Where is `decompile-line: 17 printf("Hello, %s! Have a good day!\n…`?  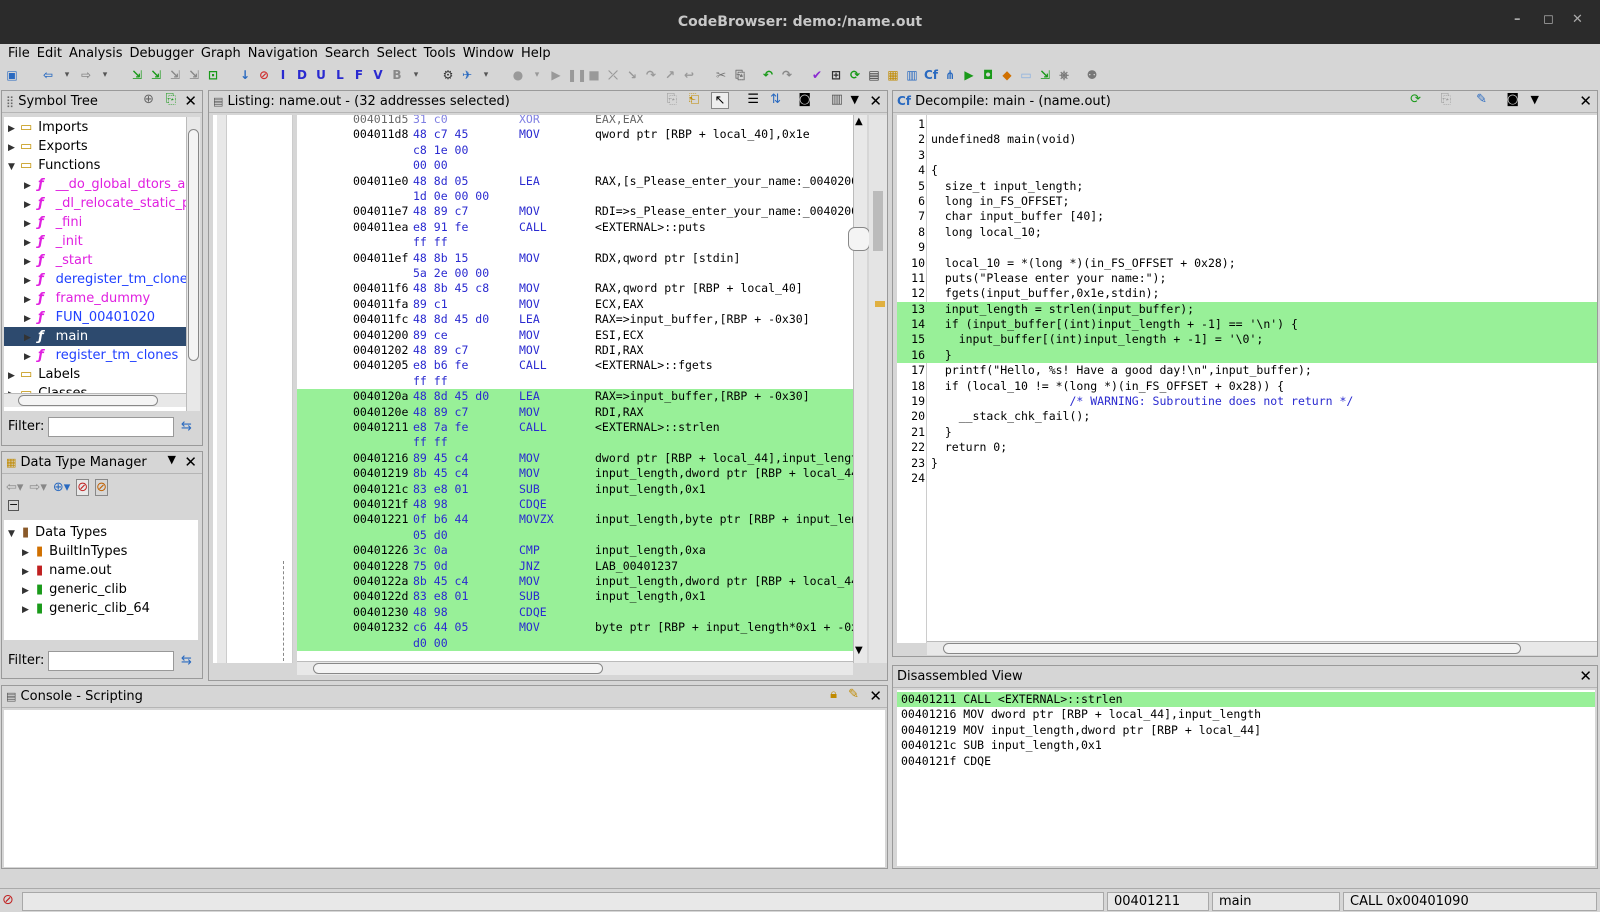
decompile-line: 17 printf("Hello, %s! Have a good day!\n… is located at coordinates (1247, 370).